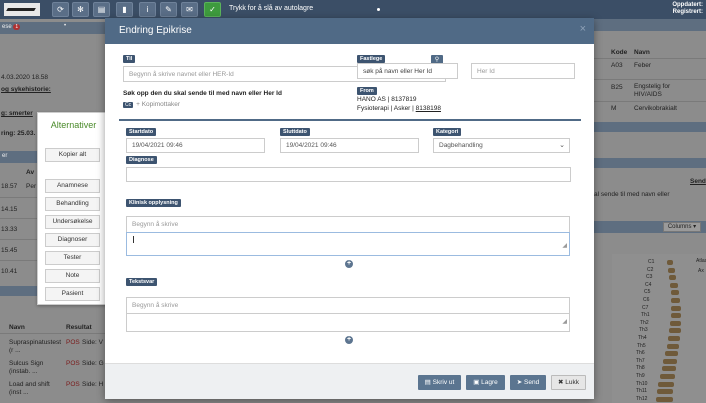 This screenshot has width=706, height=403. Describe the element at coordinates (532, 382) in the screenshot. I see `send-button-label: Send` at that location.